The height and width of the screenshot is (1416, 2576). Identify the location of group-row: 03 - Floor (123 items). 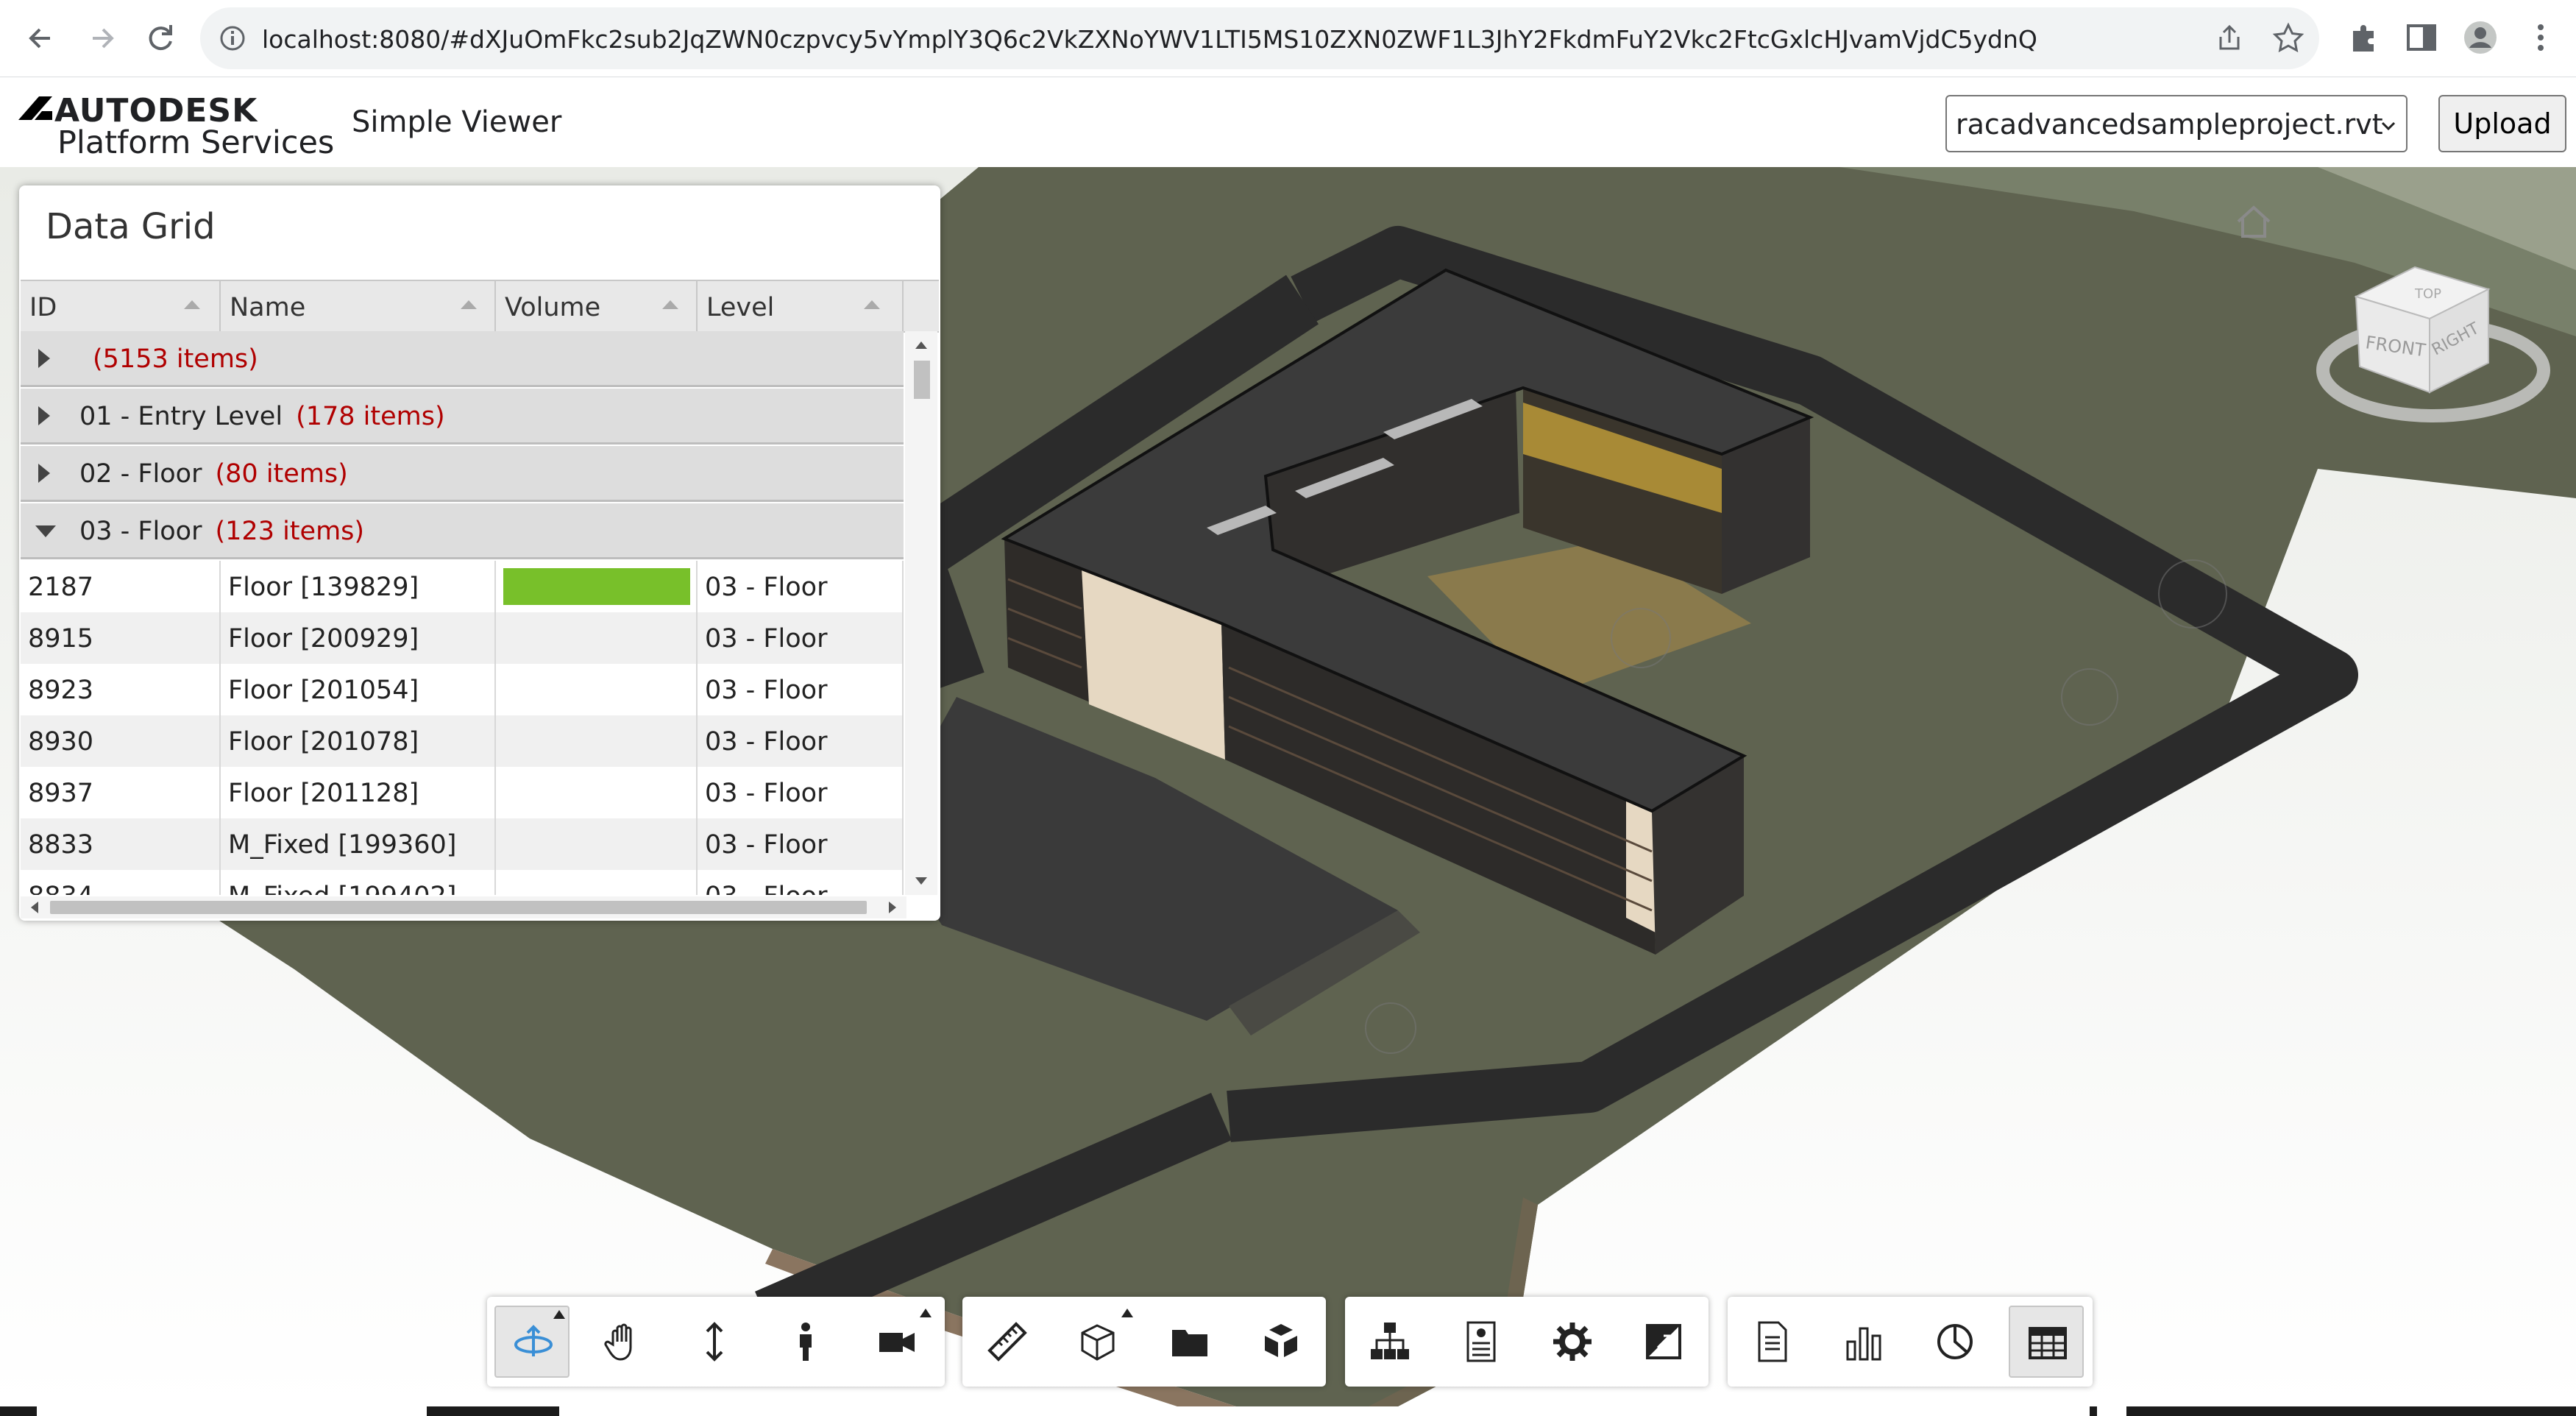
(462, 531).